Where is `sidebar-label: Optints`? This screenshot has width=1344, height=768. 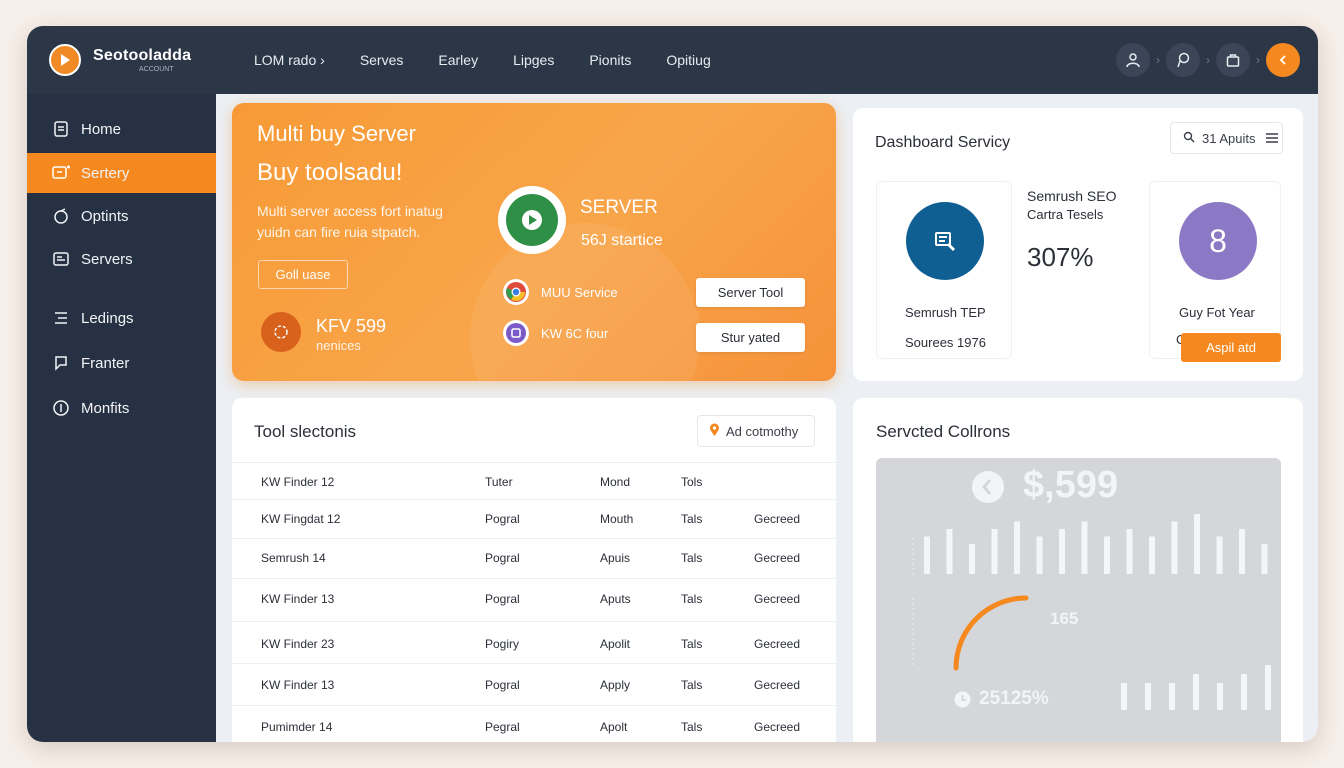 sidebar-label: Optints is located at coordinates (105, 216).